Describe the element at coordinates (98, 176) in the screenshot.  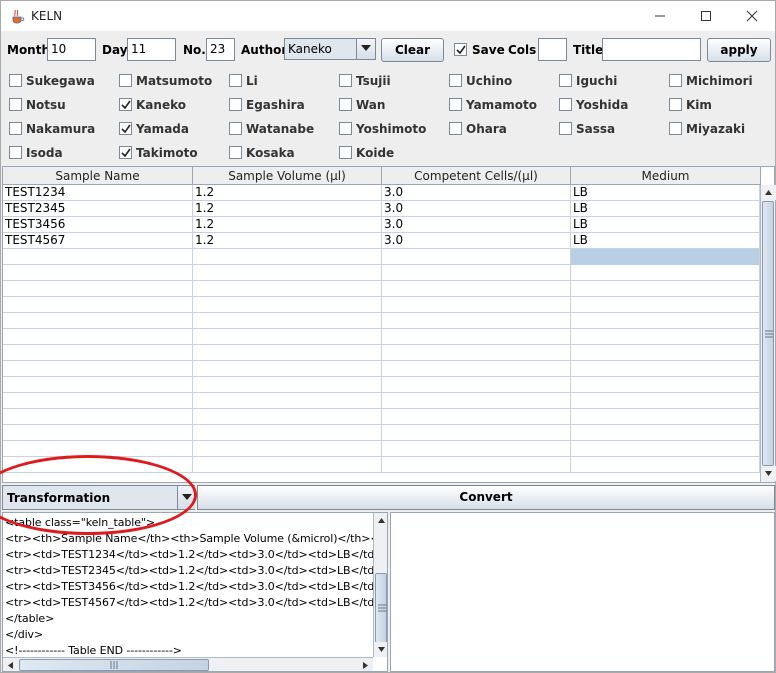
I see `column-header-sample-name: Sample Name` at that location.